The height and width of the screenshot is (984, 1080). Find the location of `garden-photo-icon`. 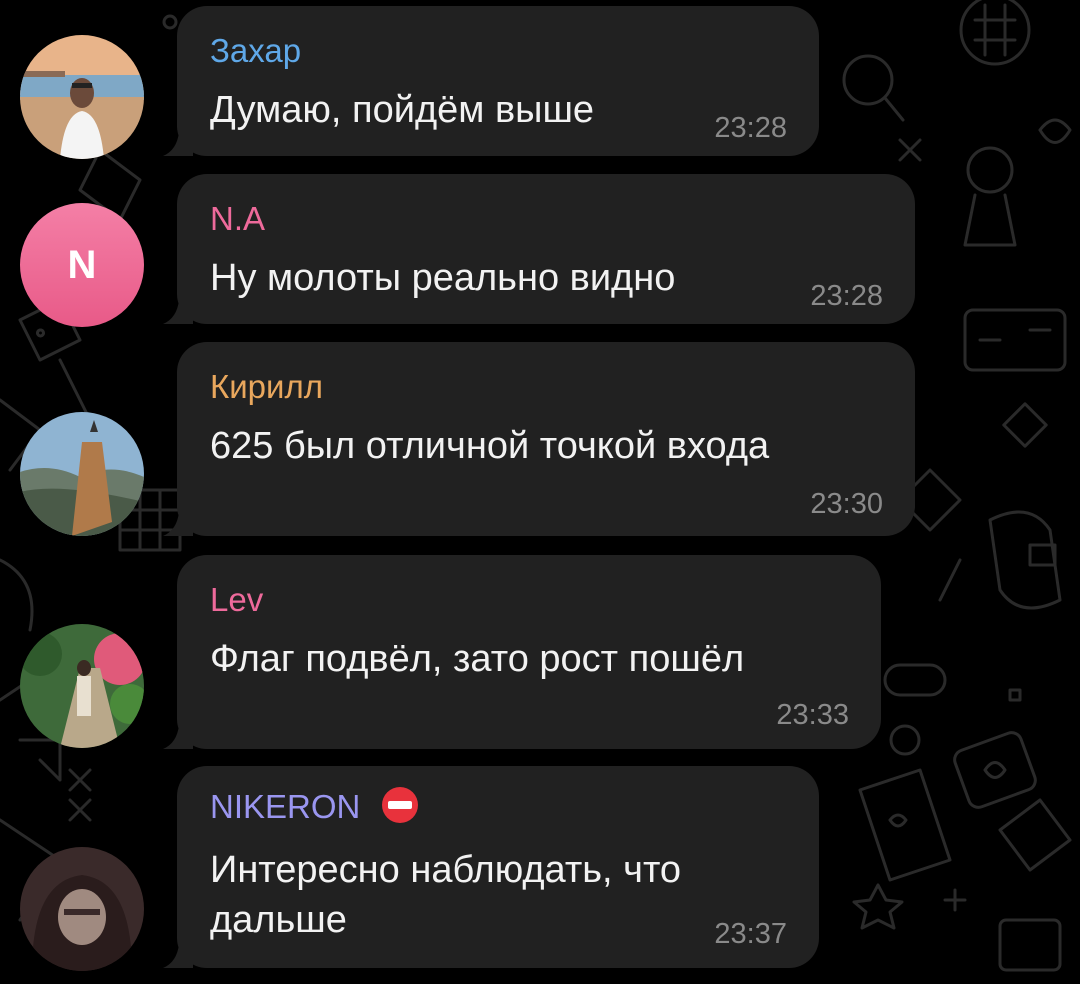

garden-photo-icon is located at coordinates (82, 686).